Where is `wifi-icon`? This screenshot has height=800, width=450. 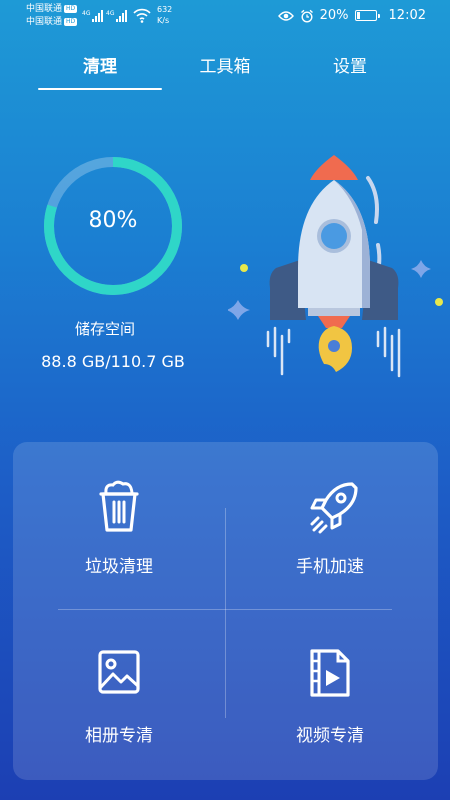
wifi-icon is located at coordinates (142, 15).